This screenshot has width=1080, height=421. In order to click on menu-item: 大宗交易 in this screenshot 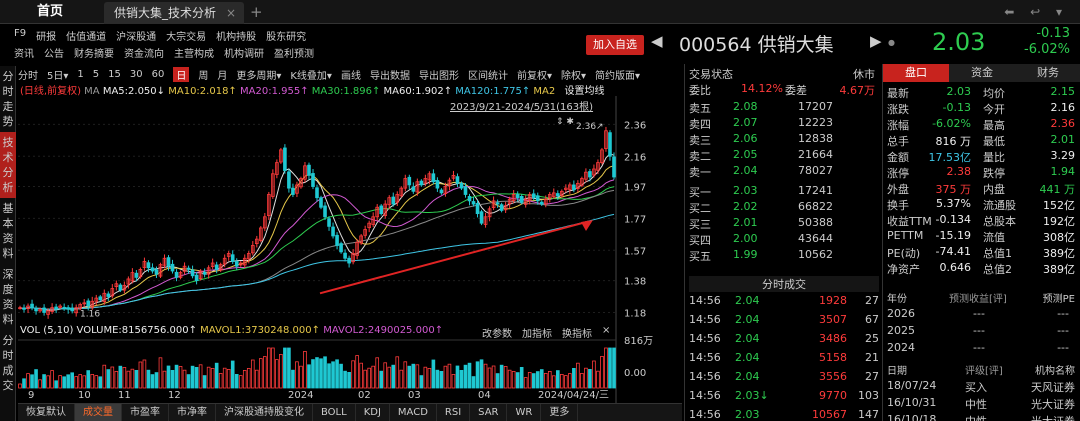, I will do `click(186, 35)`.